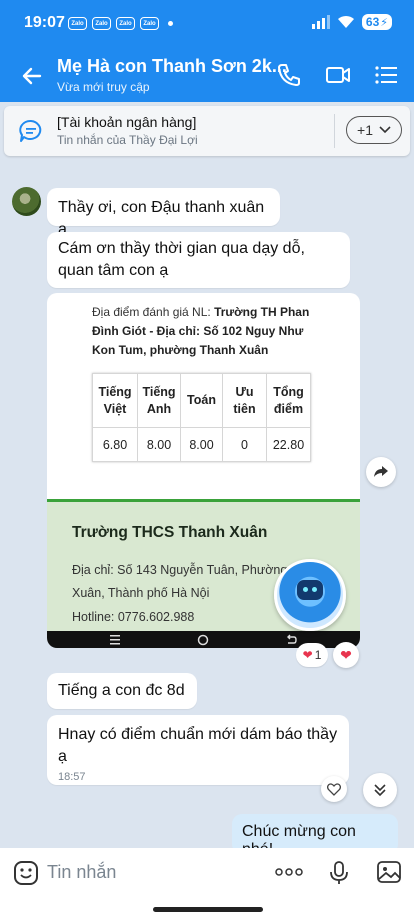 Image resolution: width=414 pixels, height=920 pixels. Describe the element at coordinates (32, 76) in the screenshot. I see `back-arrow-icon` at that location.